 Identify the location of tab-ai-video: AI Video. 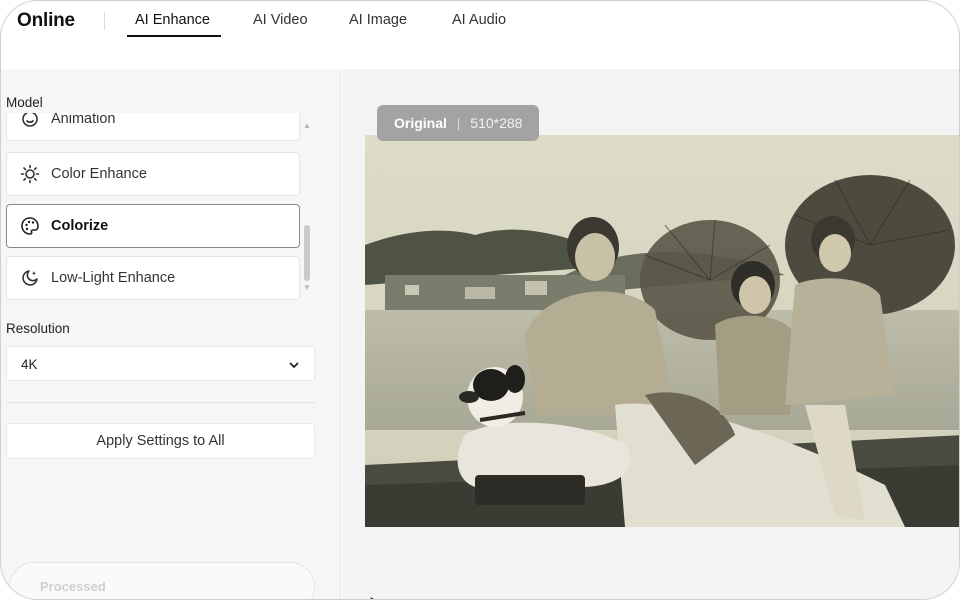
(280, 20).